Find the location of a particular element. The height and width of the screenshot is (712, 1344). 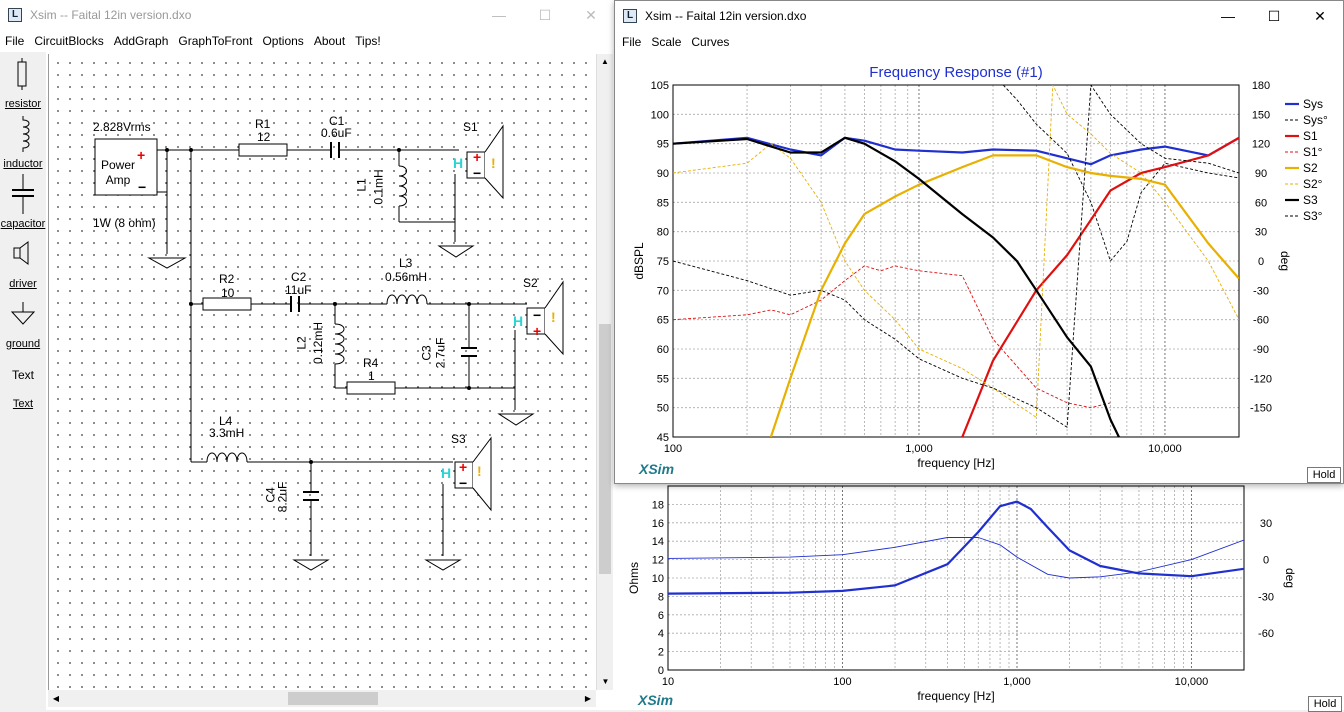

menu-options: Options is located at coordinates (282, 41).